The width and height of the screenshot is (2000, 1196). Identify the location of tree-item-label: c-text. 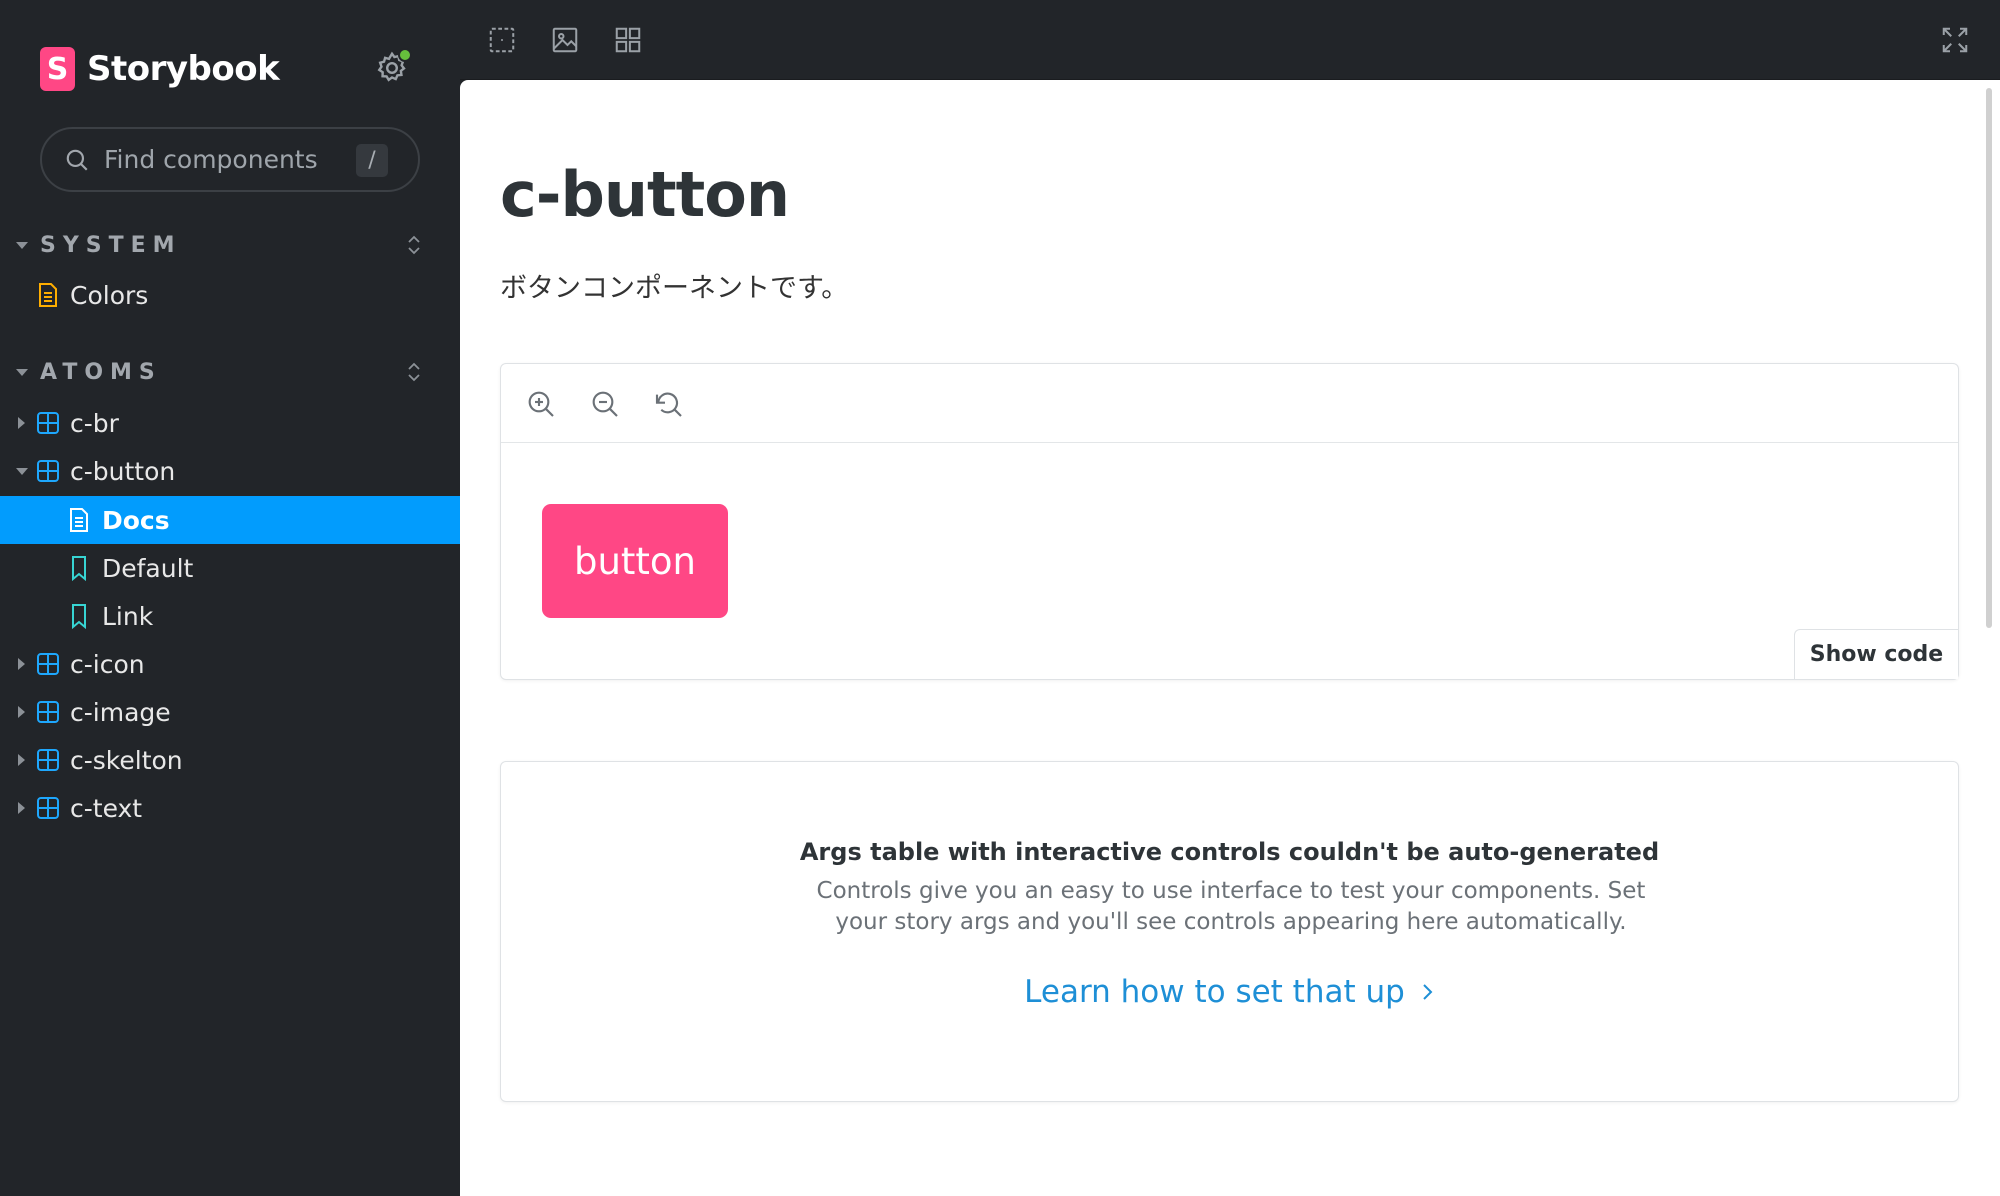
(106, 808).